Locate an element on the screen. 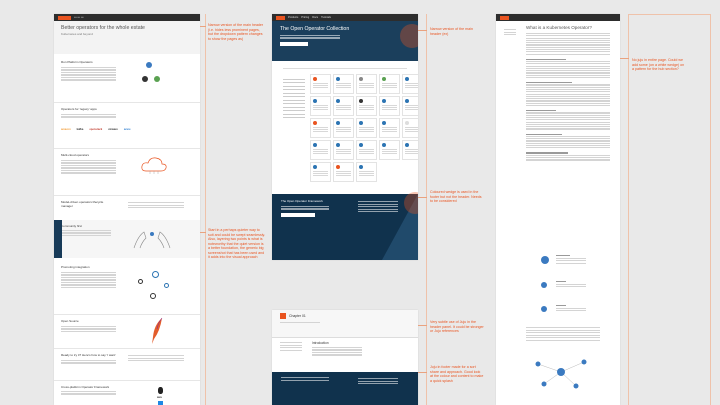 The image size is (720, 405). hero-subtitle: Kubernetes and beyond is located at coordinates (77, 34).